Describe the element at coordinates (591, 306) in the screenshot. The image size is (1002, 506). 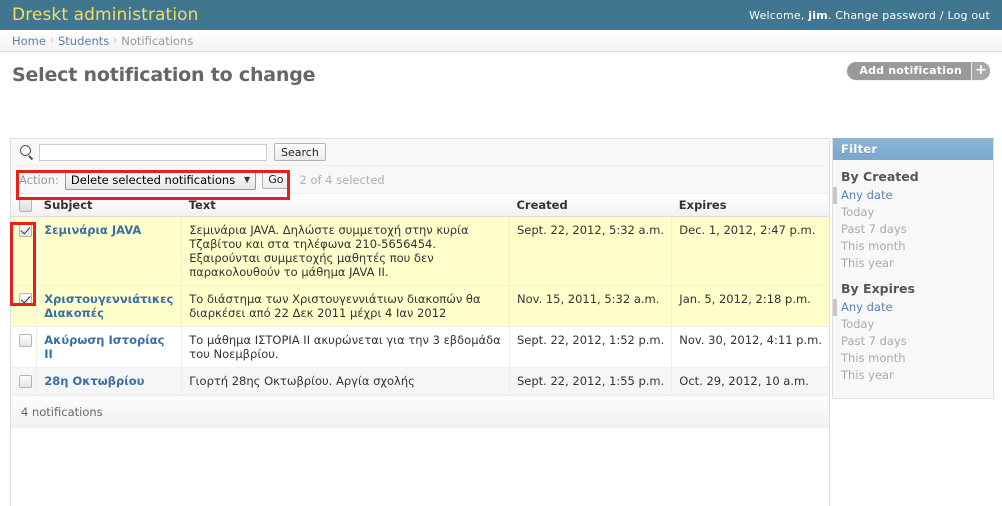
I see `row-created-cell: Nov. 15, 2011, 5:32 a.m.` at that location.